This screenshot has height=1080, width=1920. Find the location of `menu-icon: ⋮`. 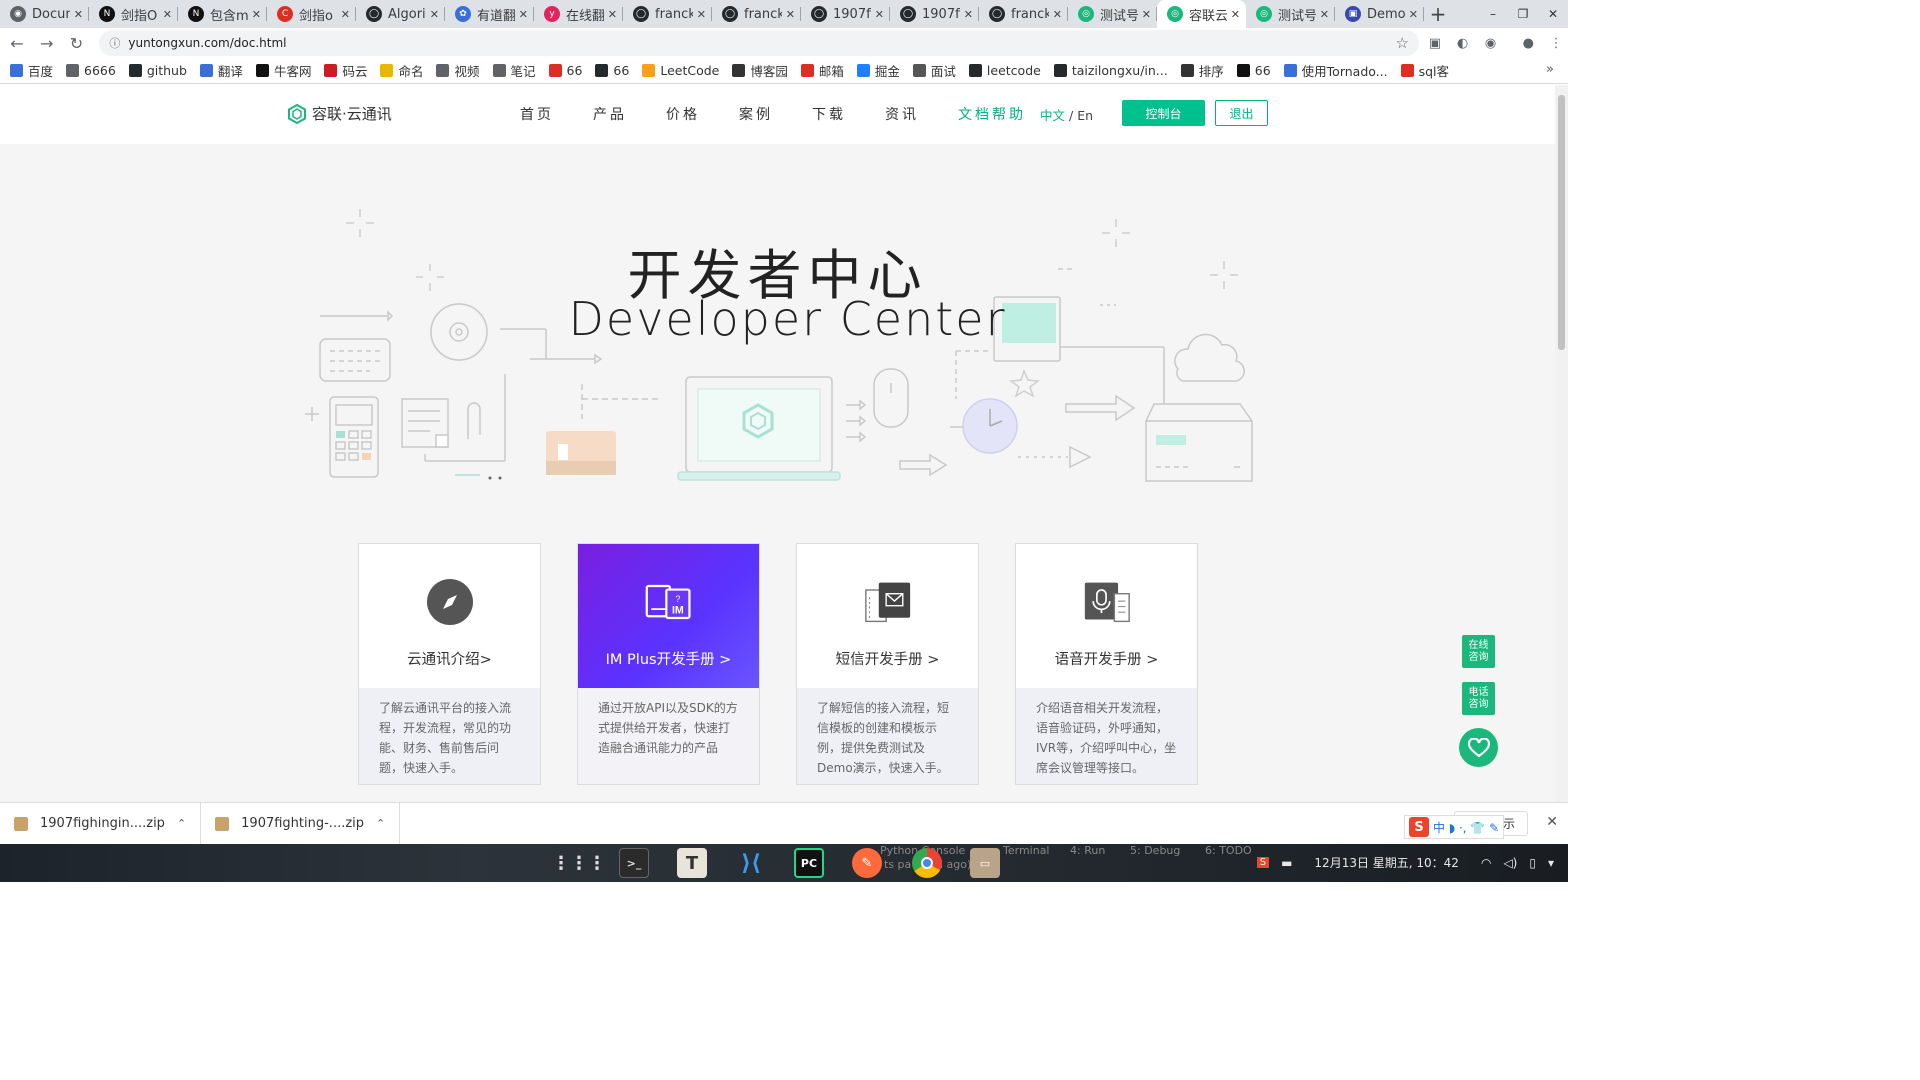

menu-icon: ⋮ is located at coordinates (1556, 43).